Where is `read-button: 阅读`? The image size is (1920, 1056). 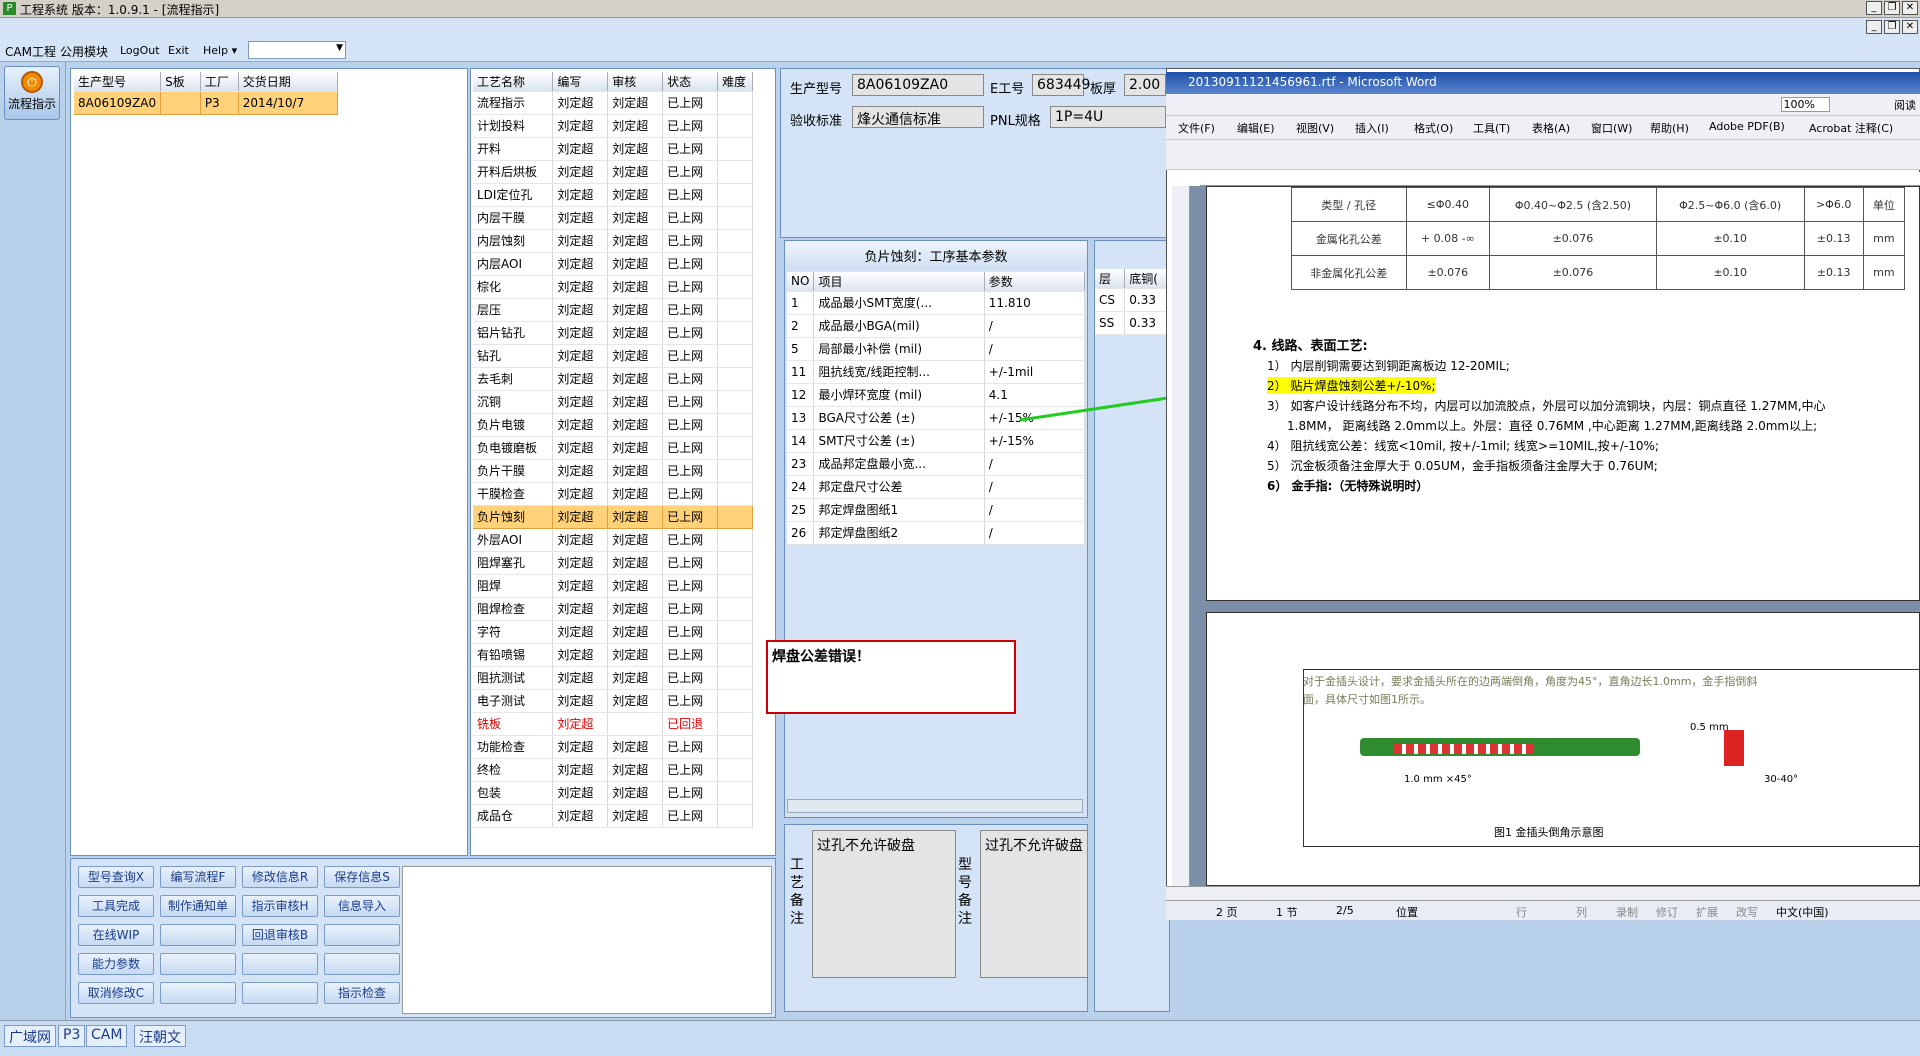
read-button: 阅读 is located at coordinates (1905, 105).